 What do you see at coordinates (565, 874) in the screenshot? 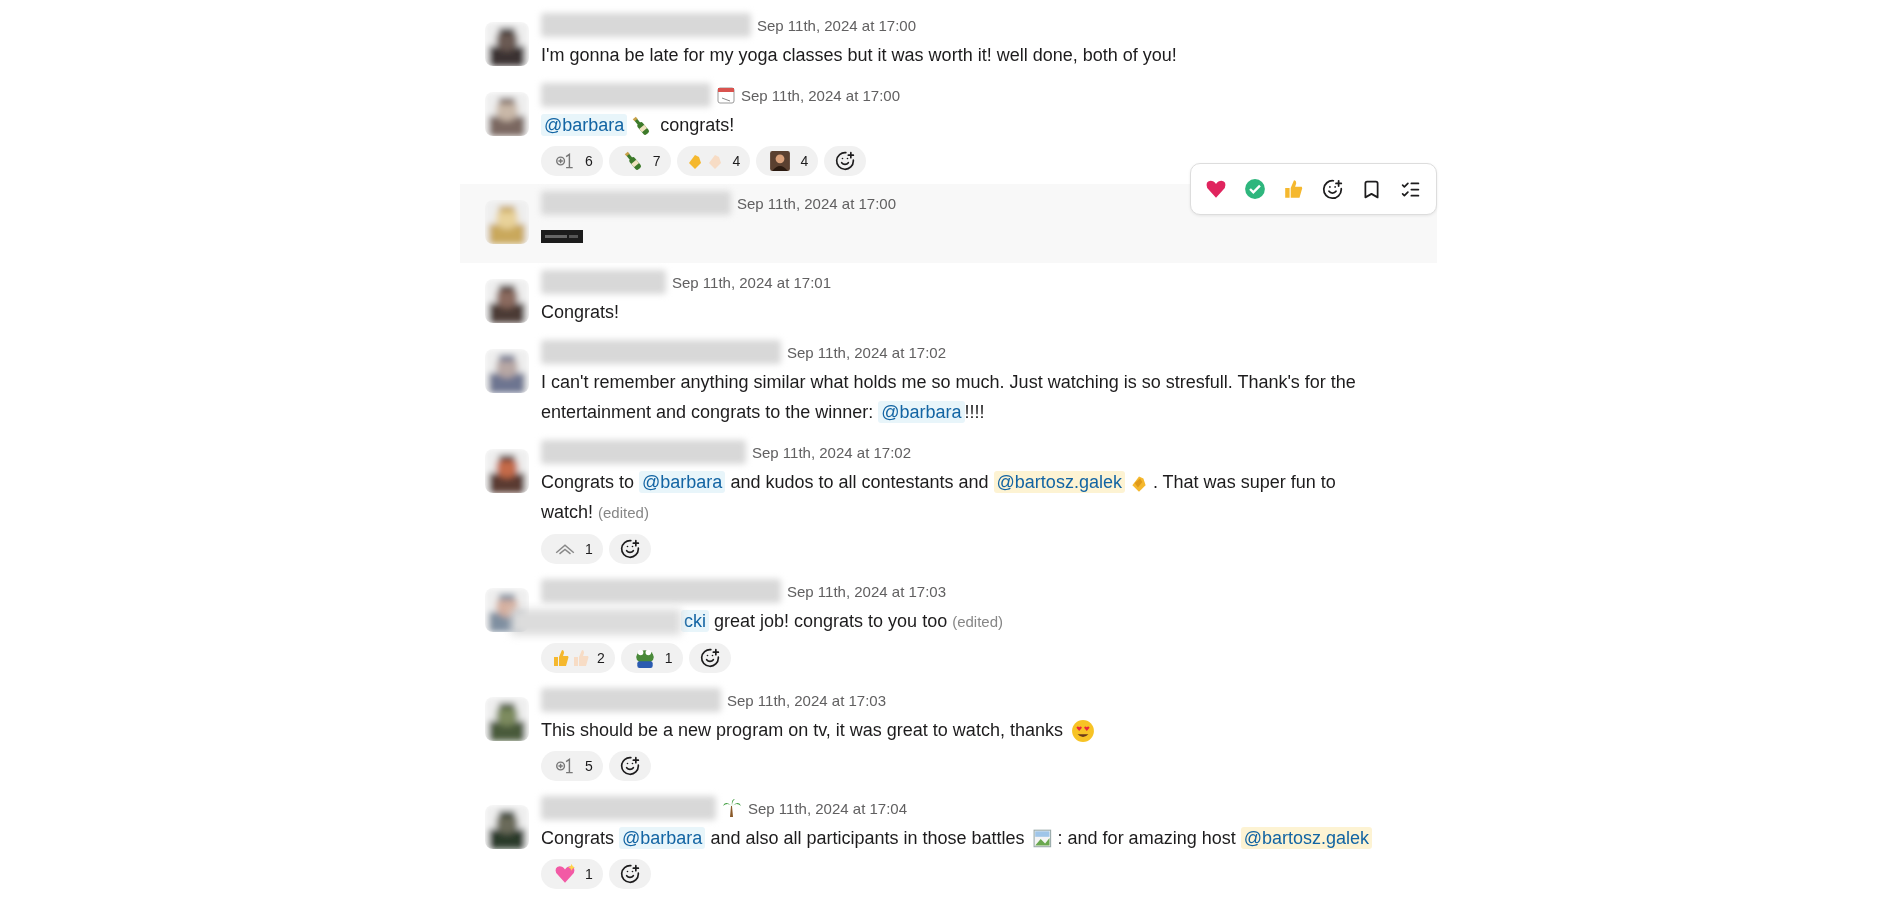
I see `heart-icon` at bounding box center [565, 874].